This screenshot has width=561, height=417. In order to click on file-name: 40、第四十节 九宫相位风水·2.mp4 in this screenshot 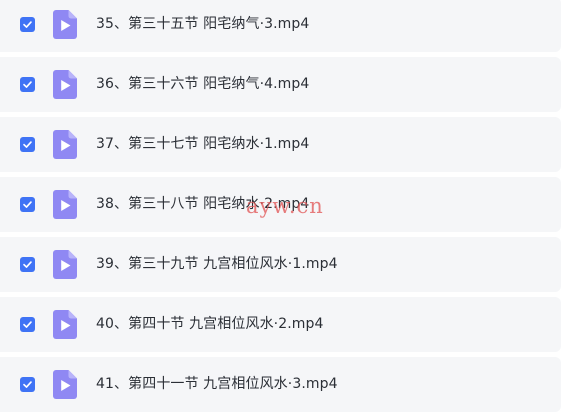, I will do `click(210, 324)`.